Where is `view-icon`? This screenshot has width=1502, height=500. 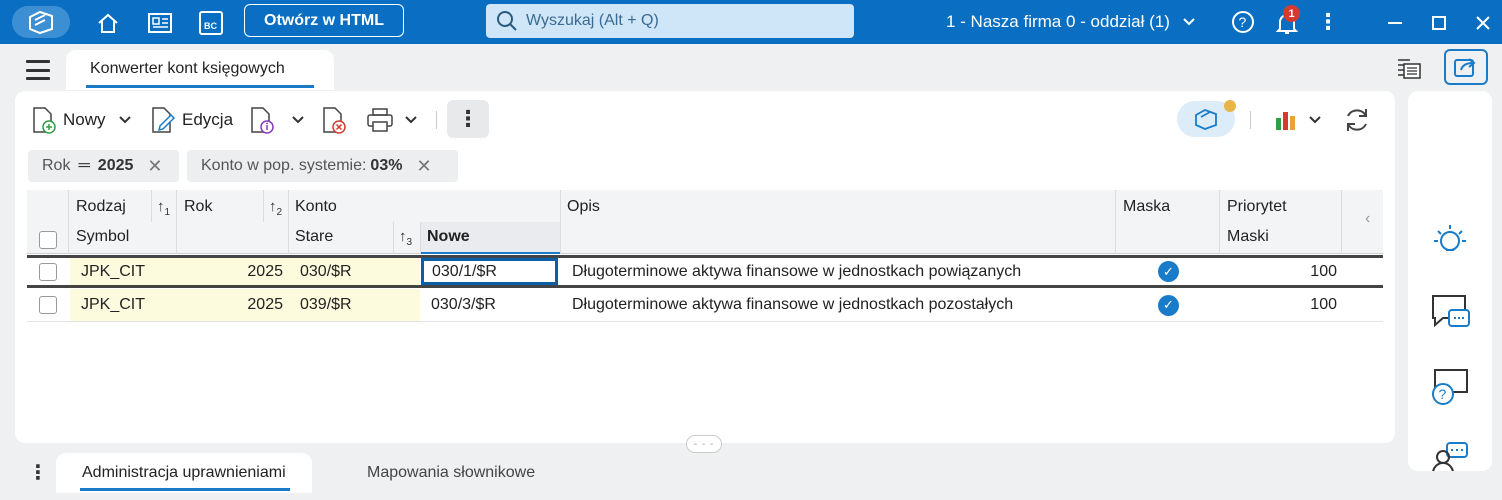
view-icon is located at coordinates (1206, 119).